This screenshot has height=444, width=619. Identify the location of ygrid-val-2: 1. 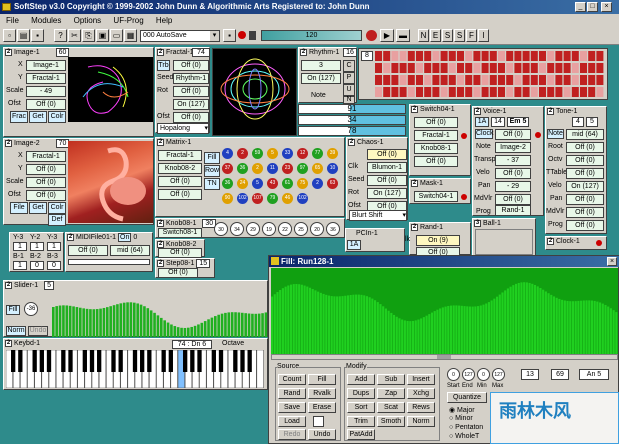
(37, 246).